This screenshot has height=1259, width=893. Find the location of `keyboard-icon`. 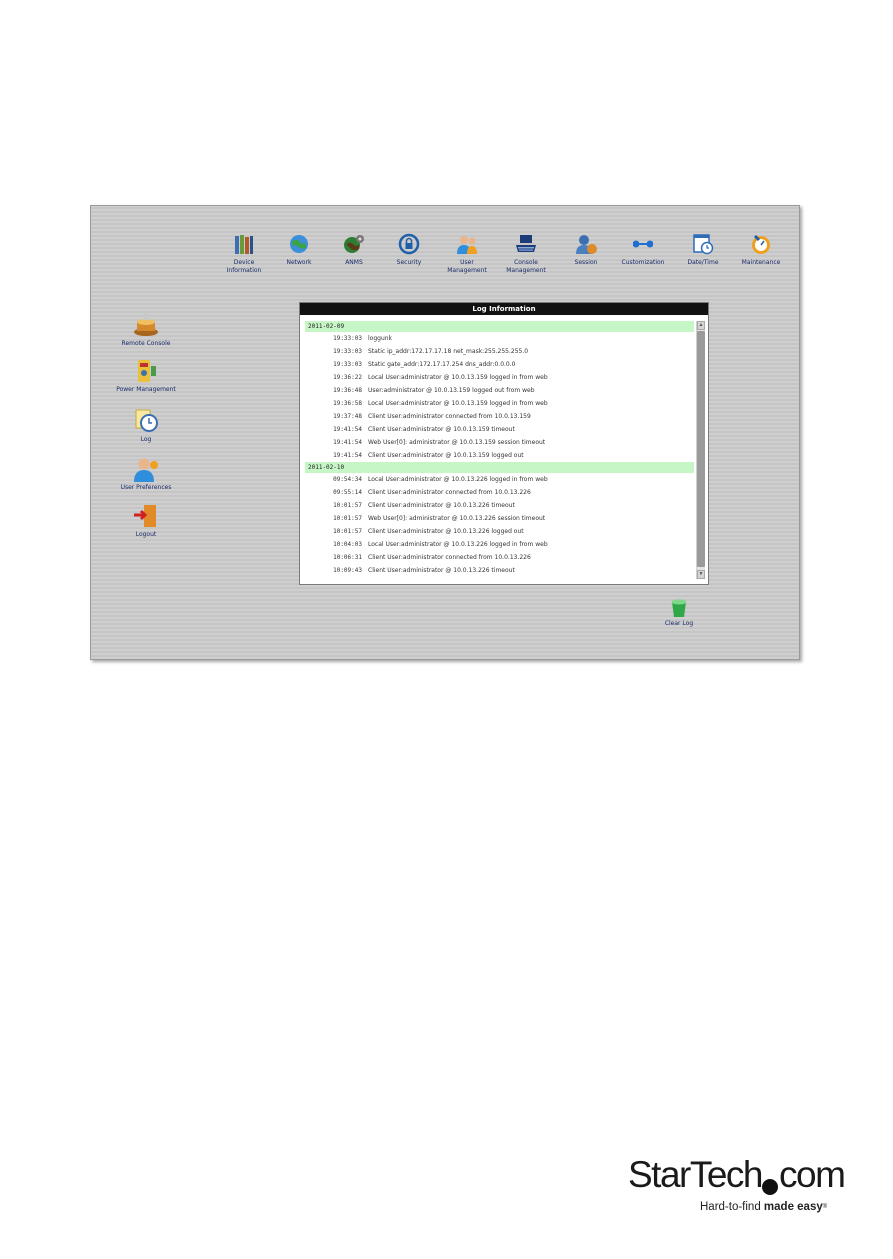

keyboard-icon is located at coordinates (526, 243).